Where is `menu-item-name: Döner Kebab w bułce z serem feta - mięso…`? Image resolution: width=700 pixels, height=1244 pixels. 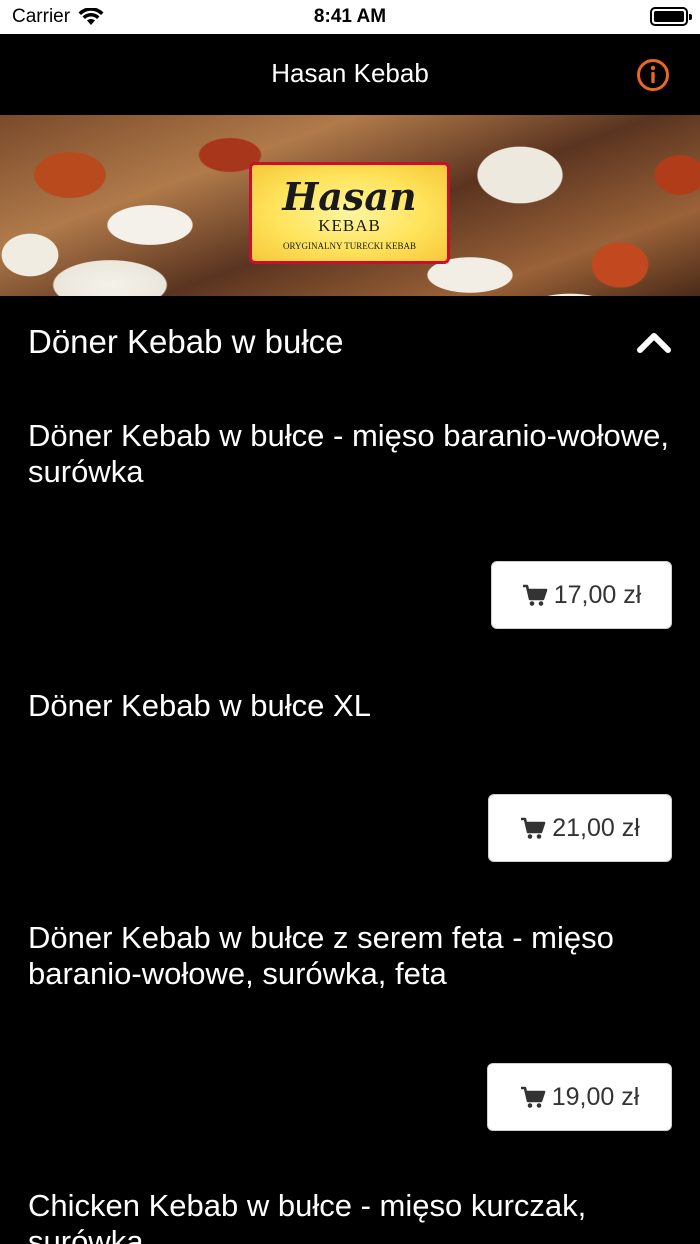 menu-item-name: Döner Kebab w bułce z serem feta - mięso… is located at coordinates (321, 955).